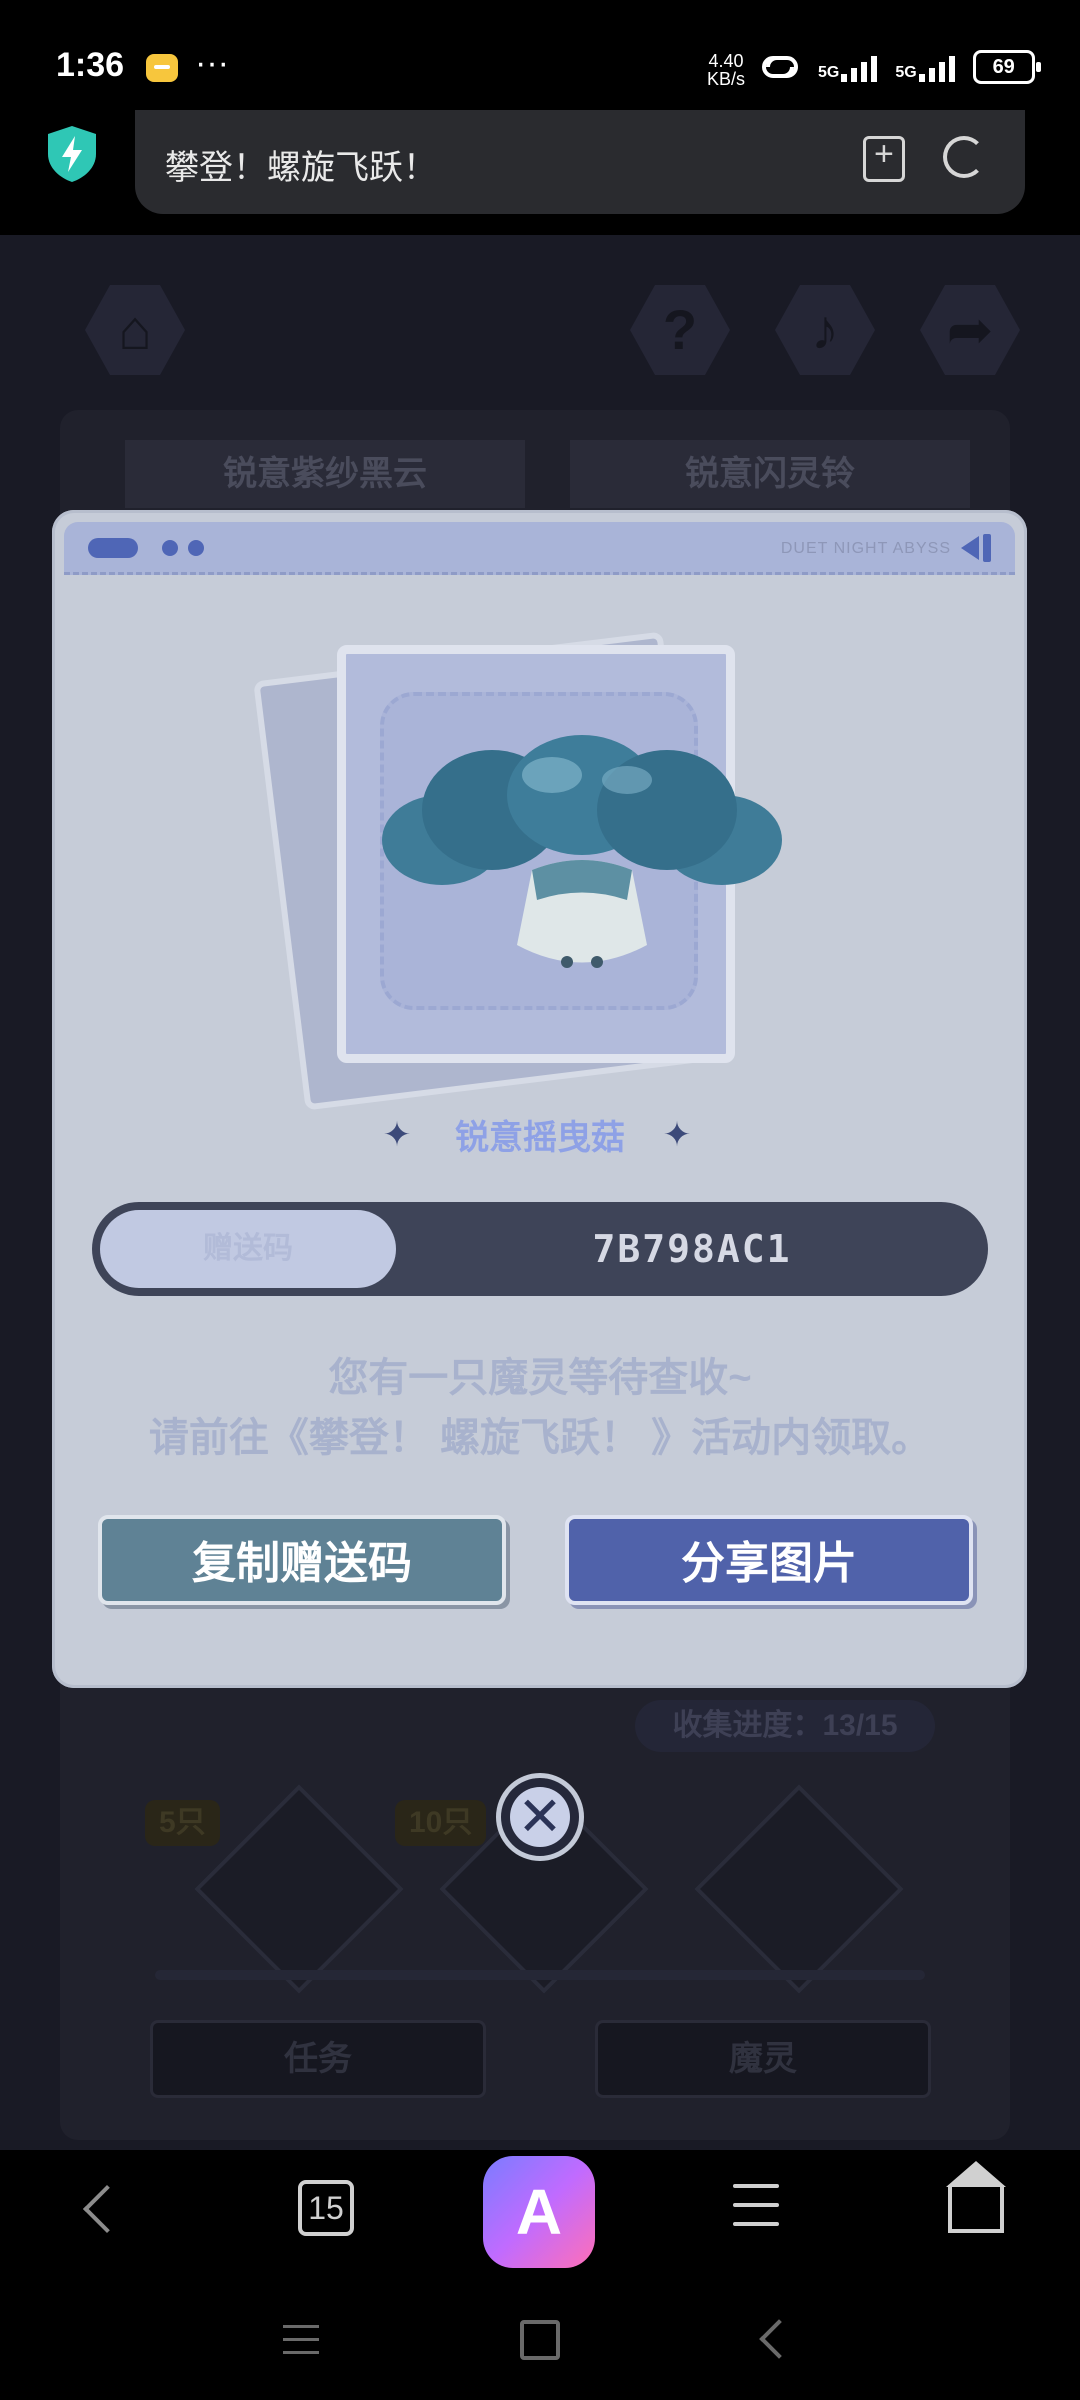 This screenshot has width=1080, height=2400. Describe the element at coordinates (212, 63) in the screenshot. I see `more-notifications-icon: ···` at that location.